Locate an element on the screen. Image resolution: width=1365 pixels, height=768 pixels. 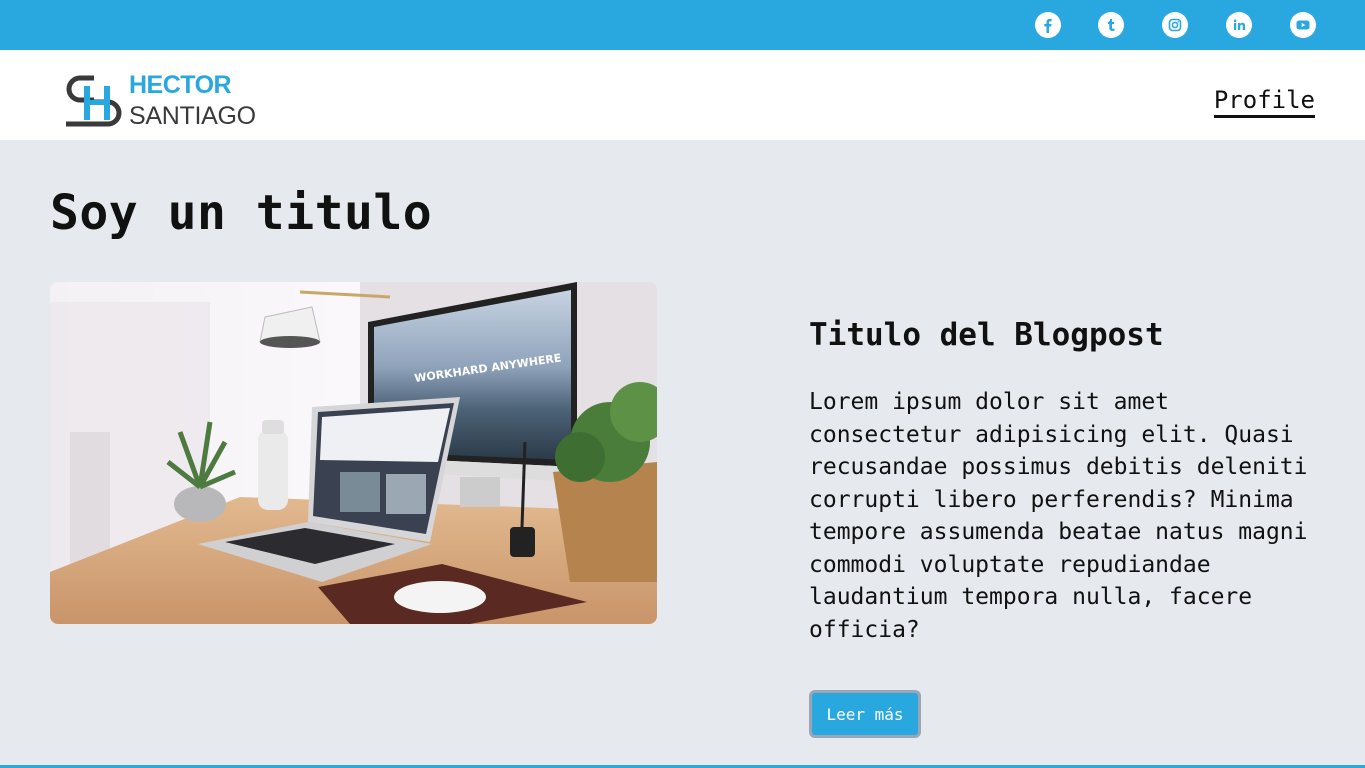
facebook-icon is located at coordinates (1048, 25).